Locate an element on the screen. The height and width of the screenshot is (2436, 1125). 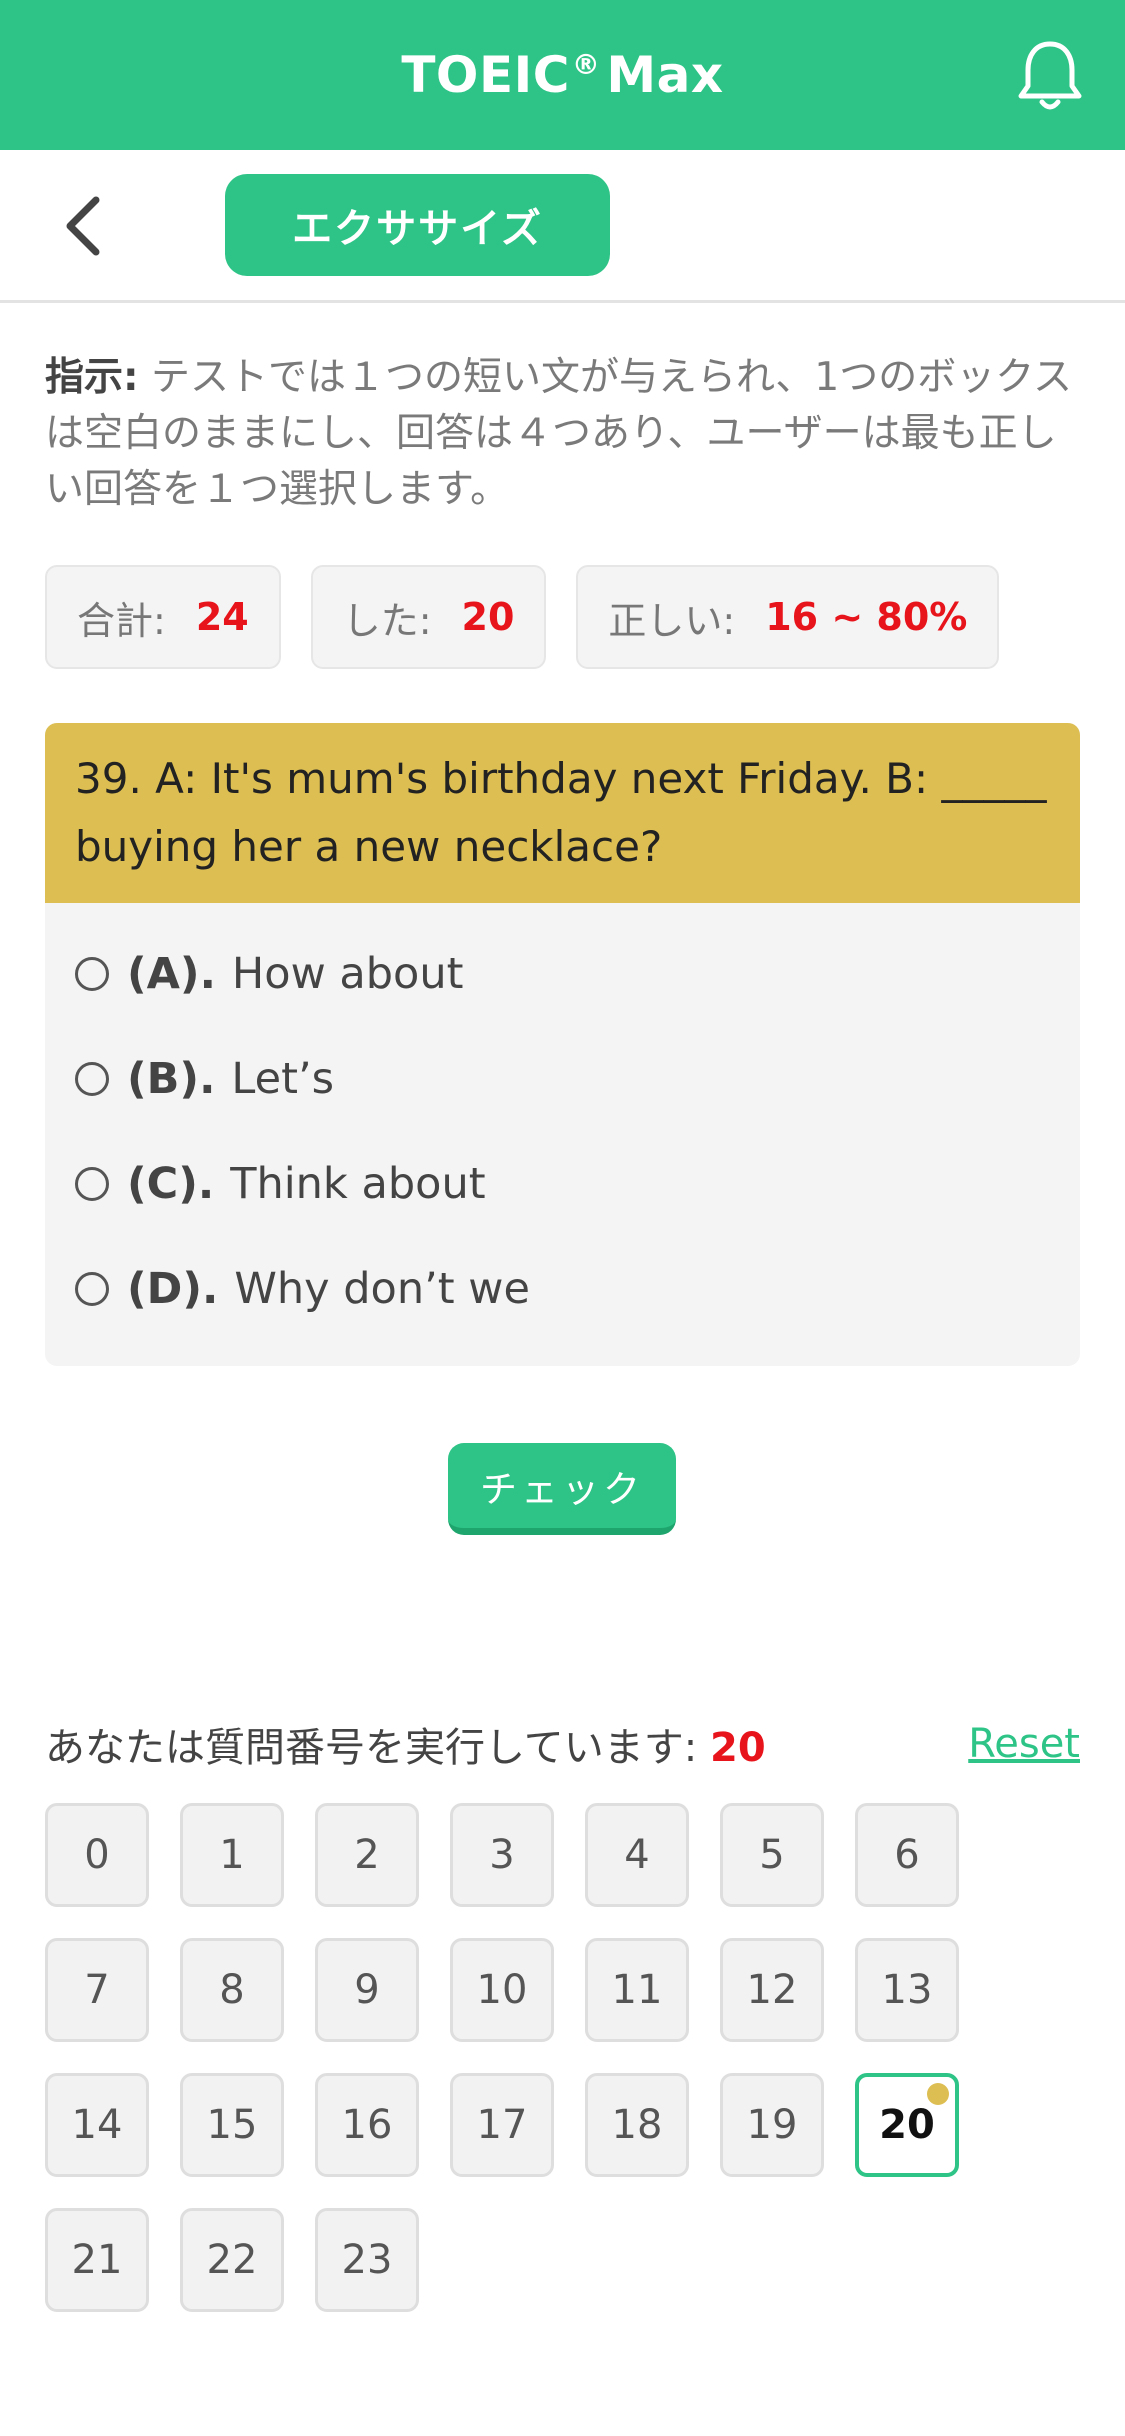
stat-total: 合計: 24 is located at coordinates (163, 617).